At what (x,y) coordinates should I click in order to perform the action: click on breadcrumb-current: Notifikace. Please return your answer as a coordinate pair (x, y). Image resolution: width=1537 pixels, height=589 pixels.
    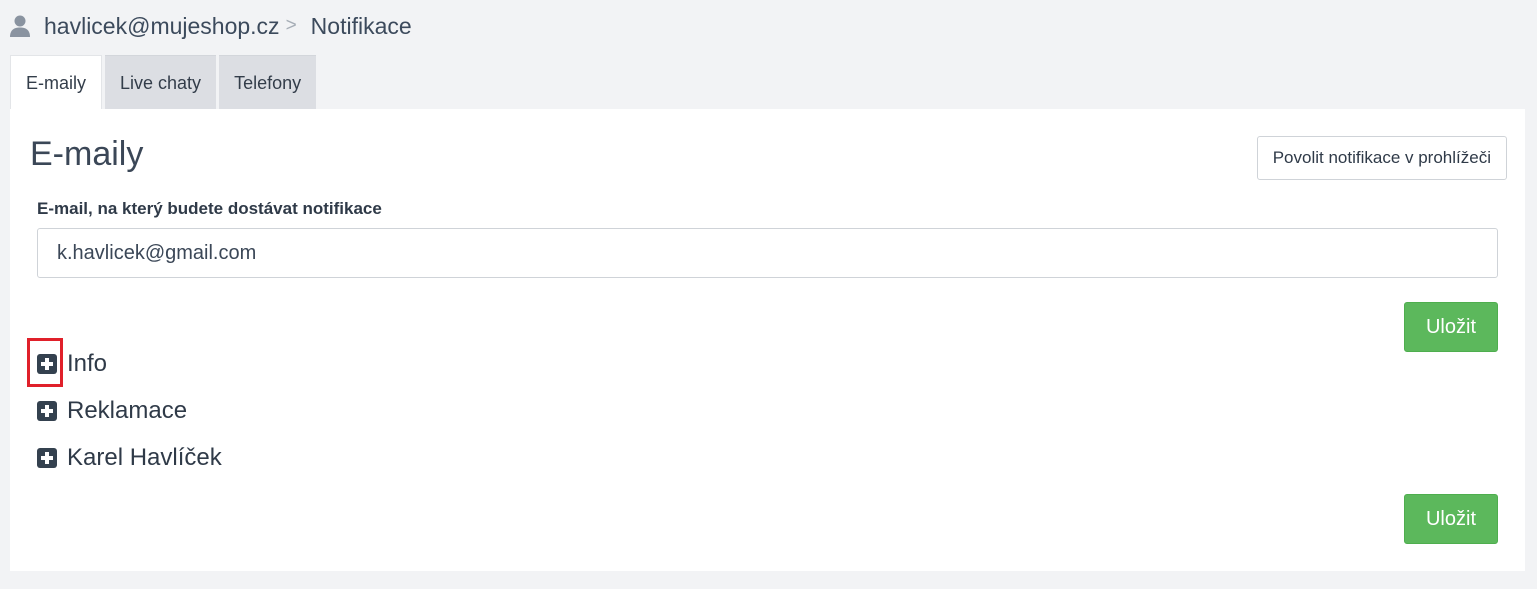
    Looking at the image, I should click on (361, 25).